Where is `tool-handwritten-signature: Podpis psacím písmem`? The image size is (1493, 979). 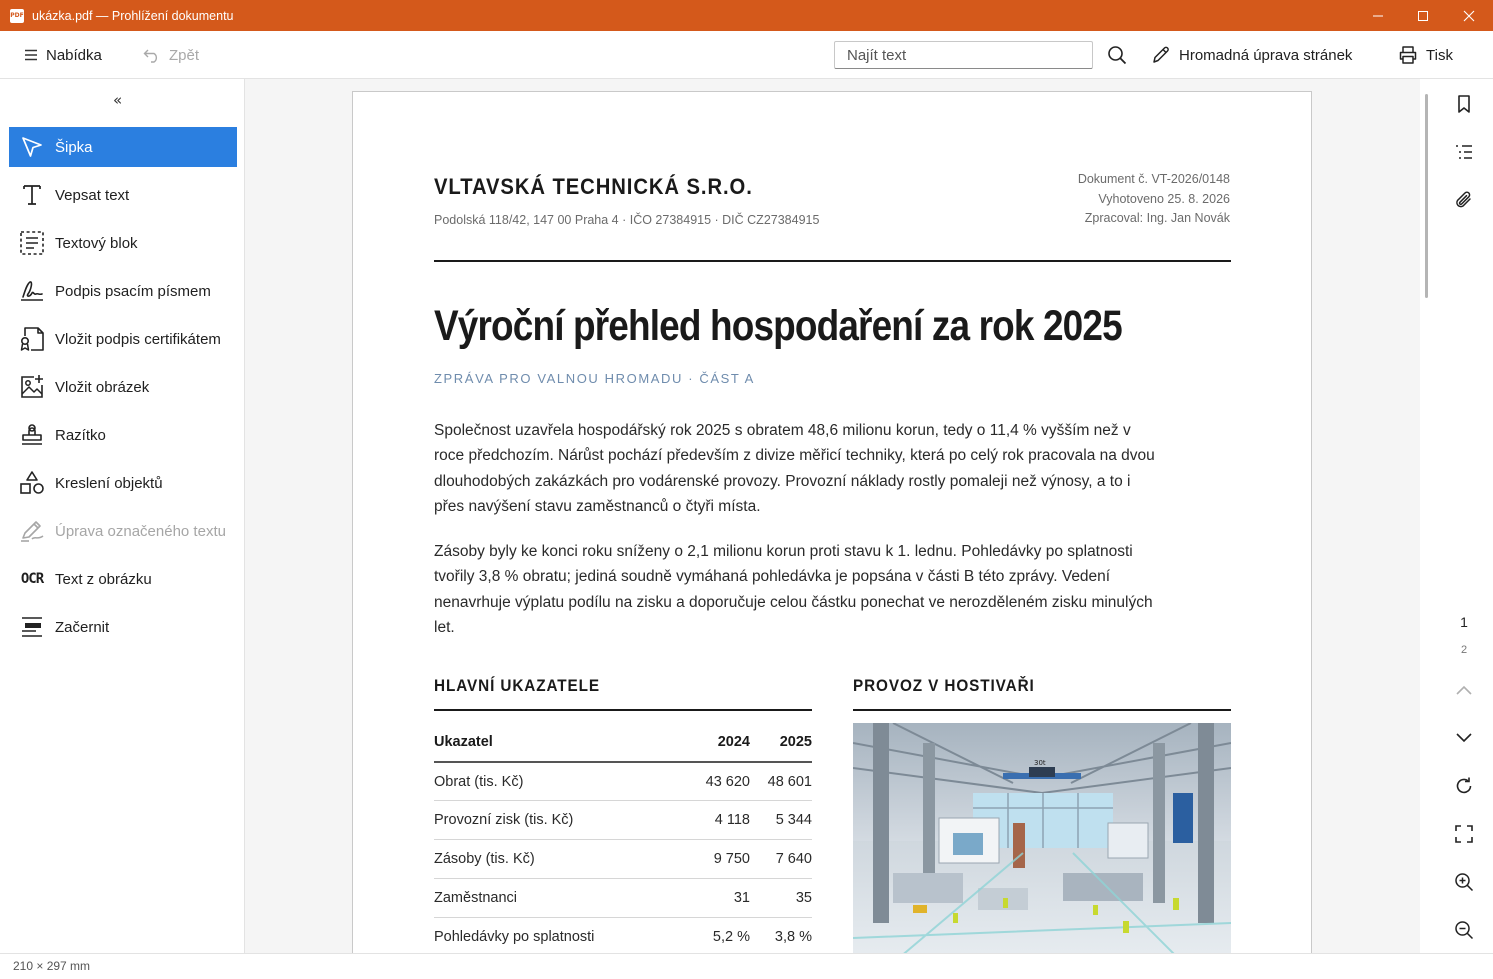 tool-handwritten-signature: Podpis psacím písmem is located at coordinates (123, 291).